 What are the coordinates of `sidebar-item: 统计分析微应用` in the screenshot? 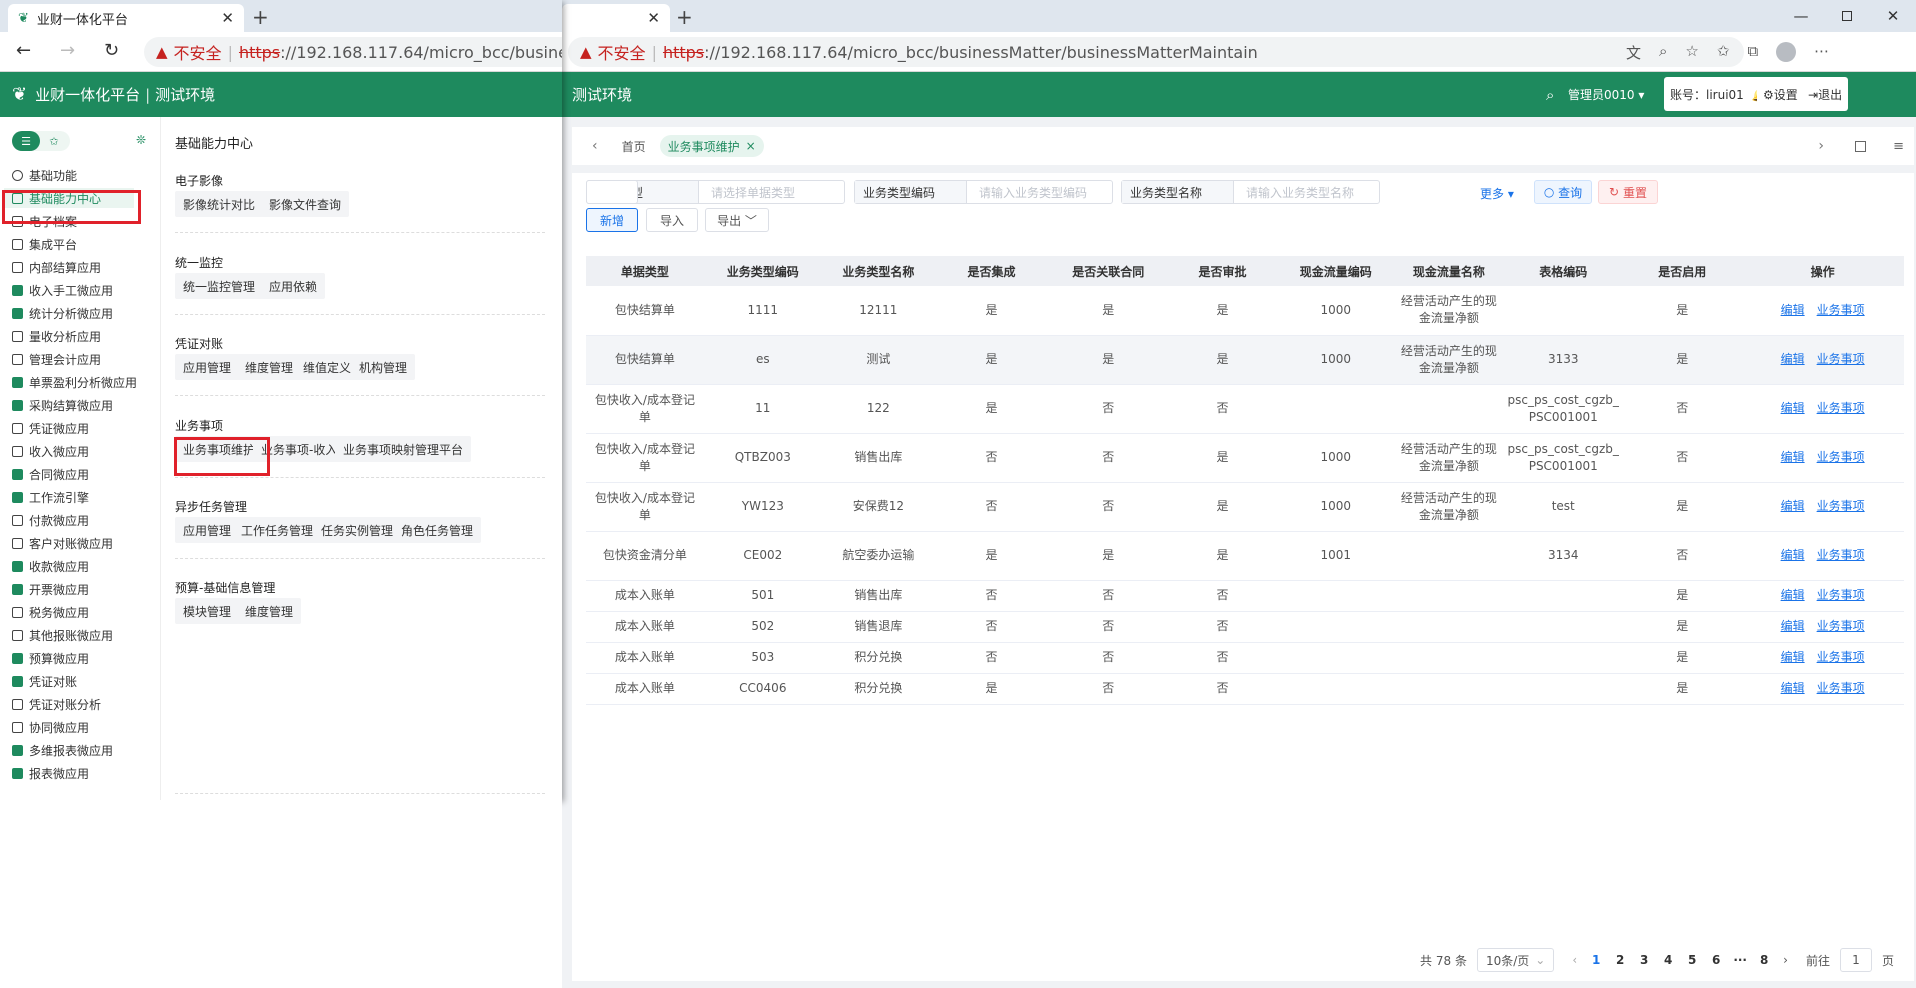 It's located at (62, 313).